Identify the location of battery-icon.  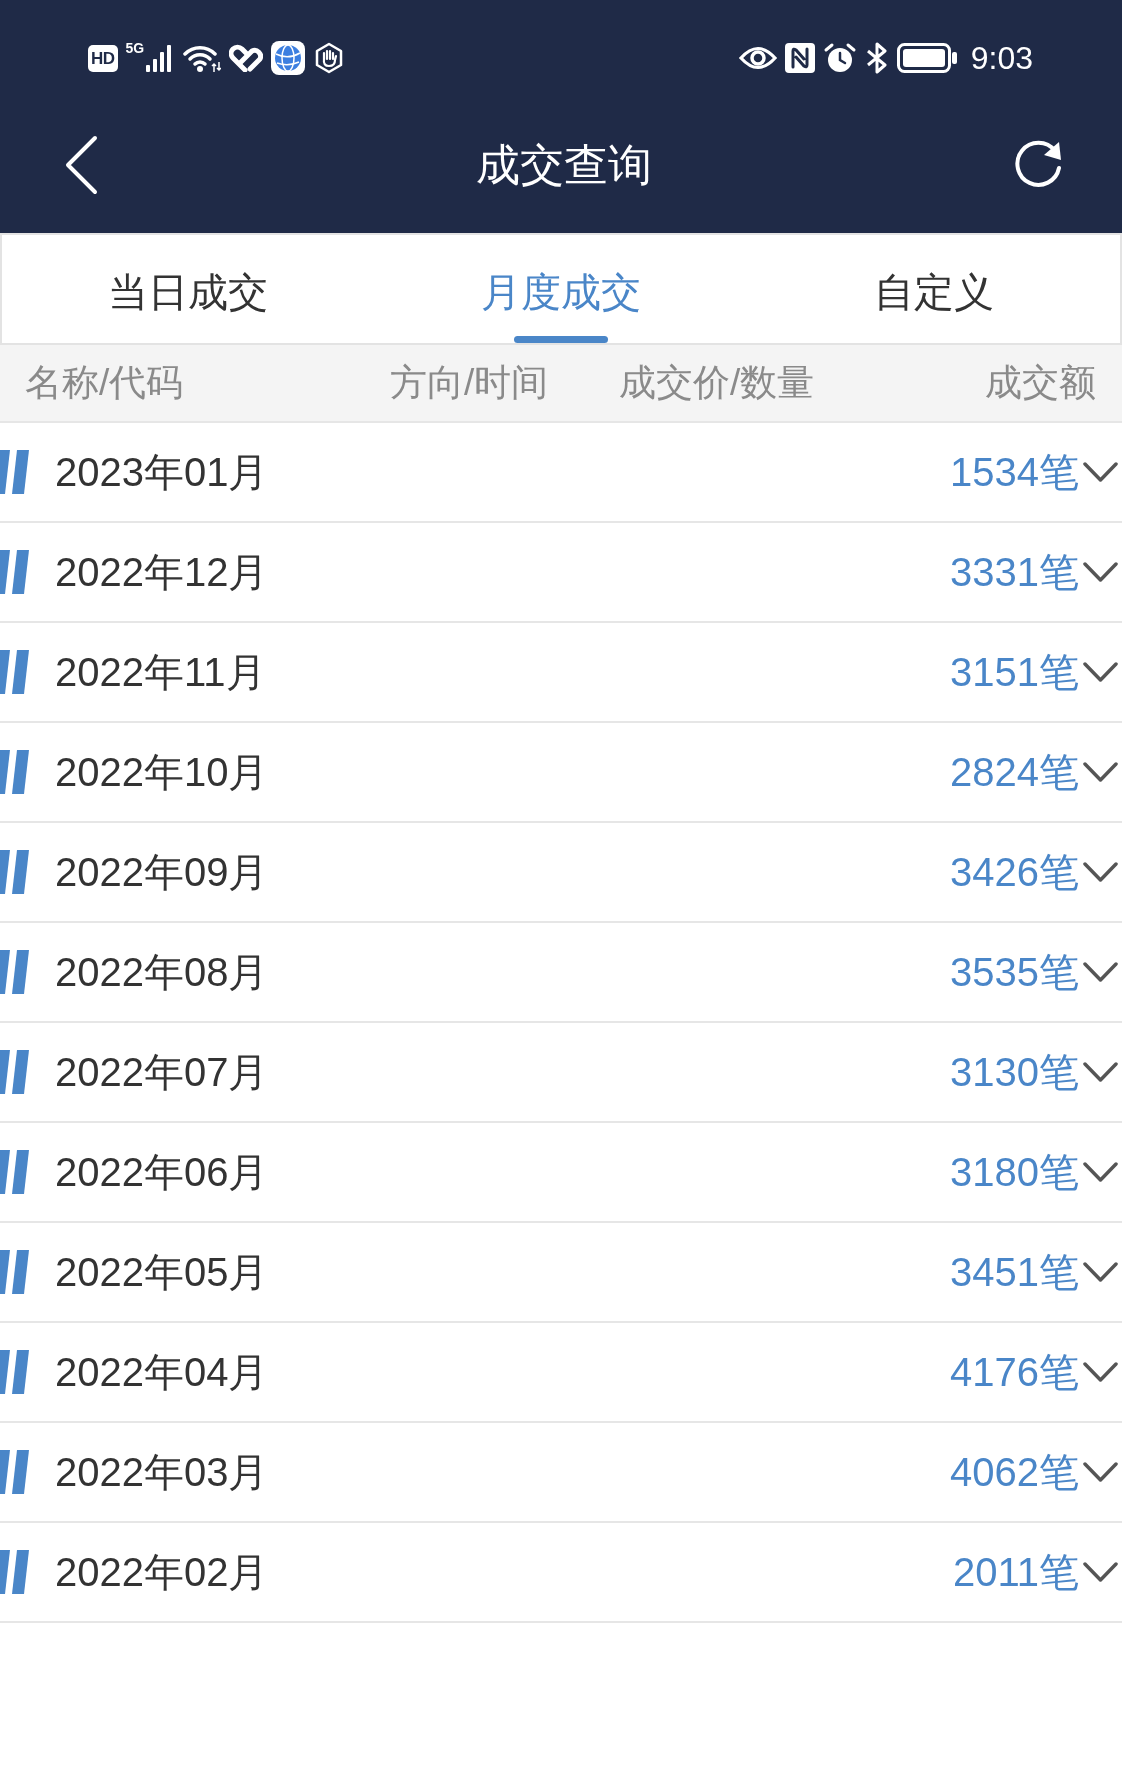
(926, 58).